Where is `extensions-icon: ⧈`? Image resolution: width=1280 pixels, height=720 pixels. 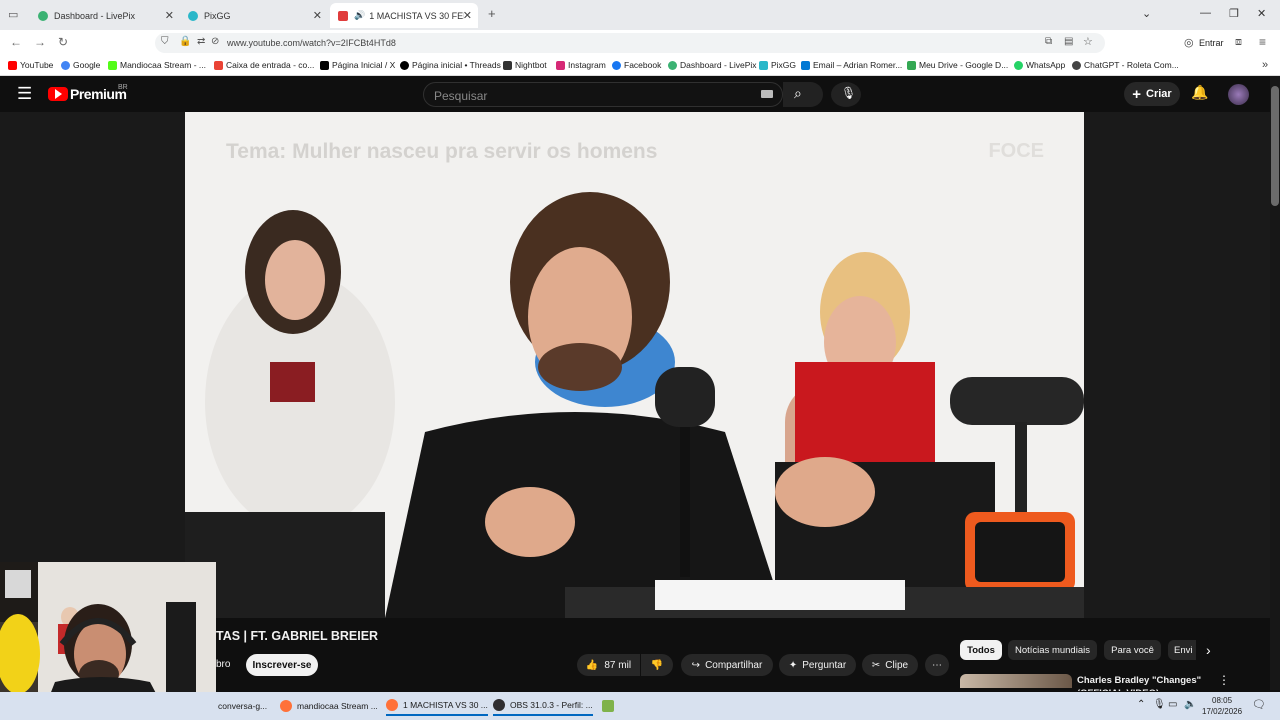
extensions-icon: ⧈ is located at coordinates (1238, 42).